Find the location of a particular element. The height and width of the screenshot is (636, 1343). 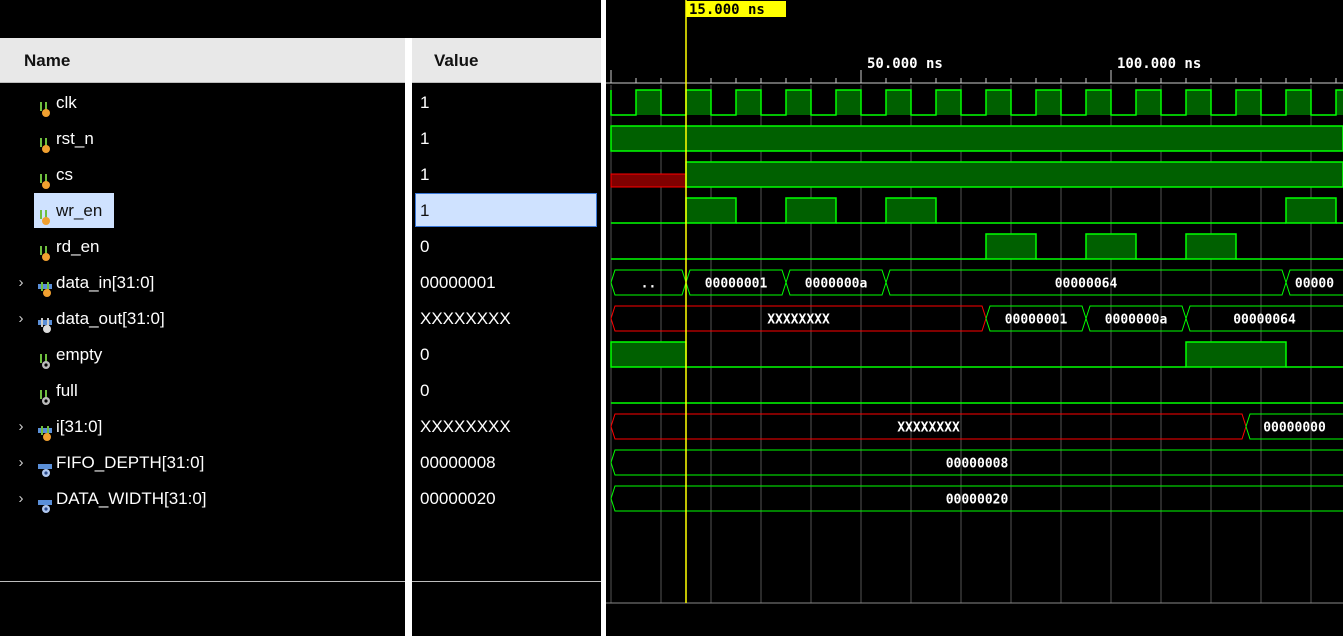

cursor-time-label: 15.000 ns is located at coordinates (727, 10).